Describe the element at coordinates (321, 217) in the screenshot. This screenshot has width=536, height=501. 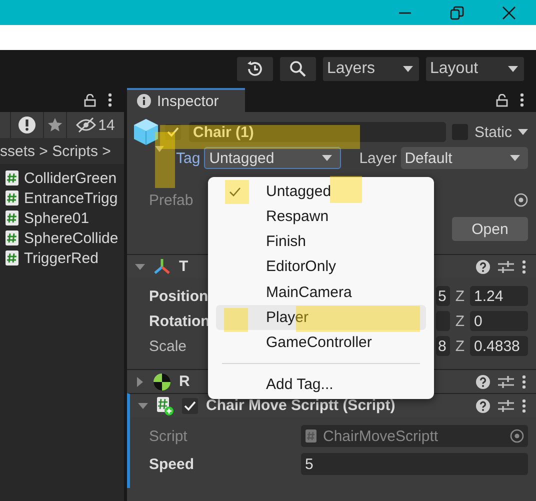
I see `menu-item: Respawn` at that location.